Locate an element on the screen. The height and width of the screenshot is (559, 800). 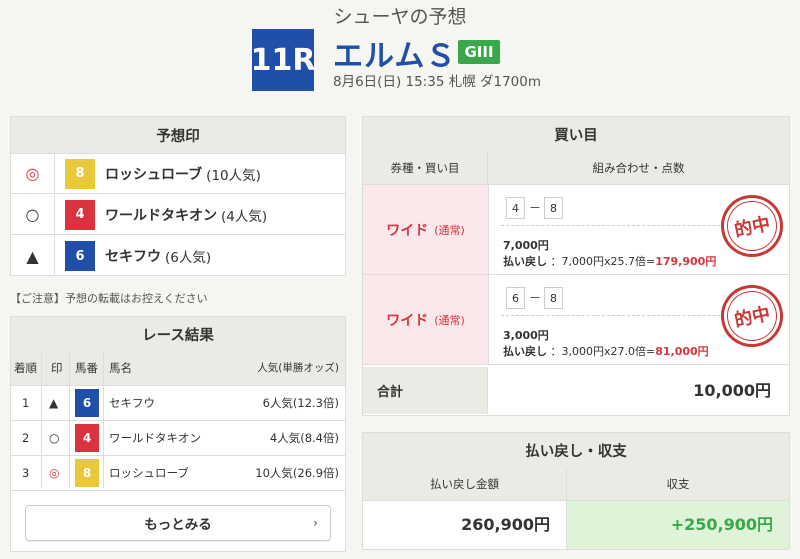
col-name: 馬名 is located at coordinates (120, 368).